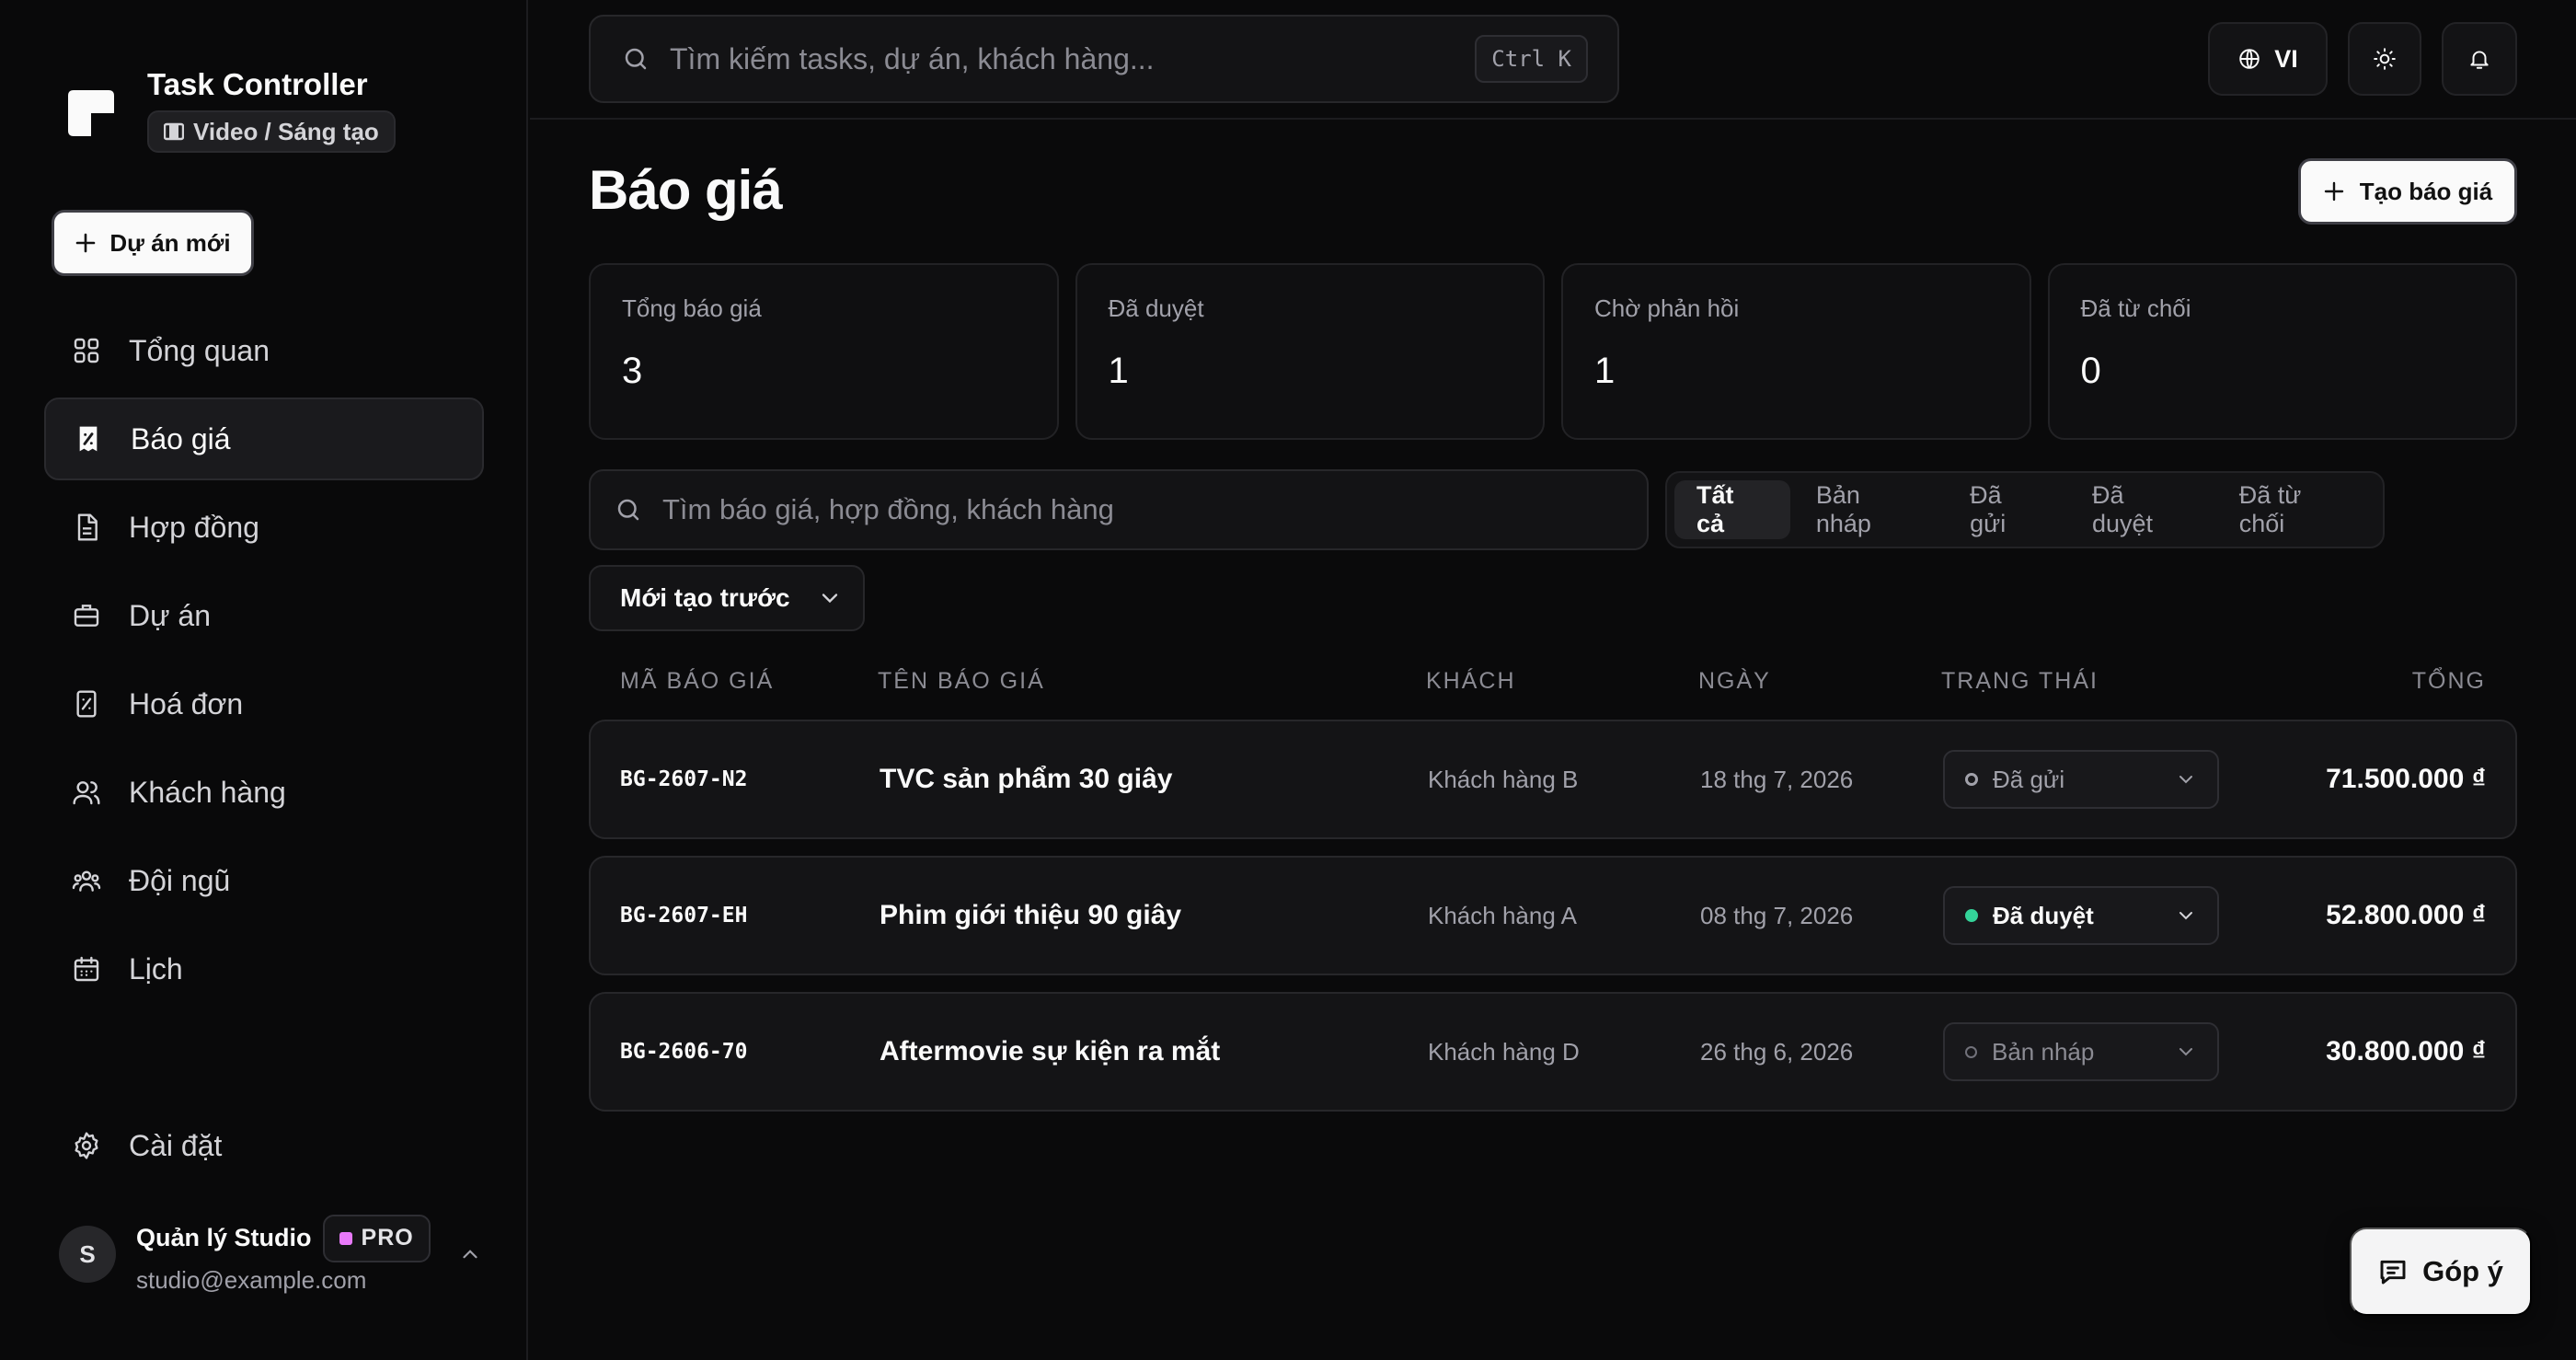 This screenshot has height=1360, width=2576. I want to click on page-title: Báo giá, so click(686, 190).